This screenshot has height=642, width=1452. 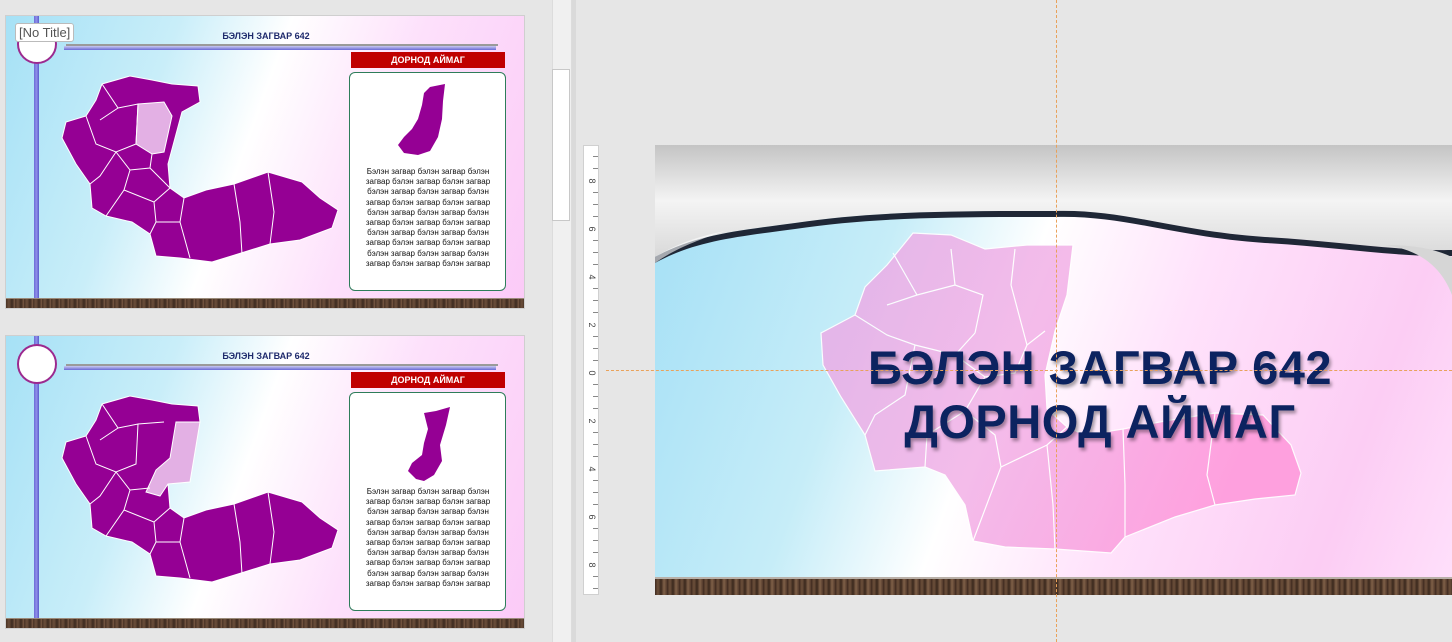 I want to click on corner-circle, so click(x=37, y=364).